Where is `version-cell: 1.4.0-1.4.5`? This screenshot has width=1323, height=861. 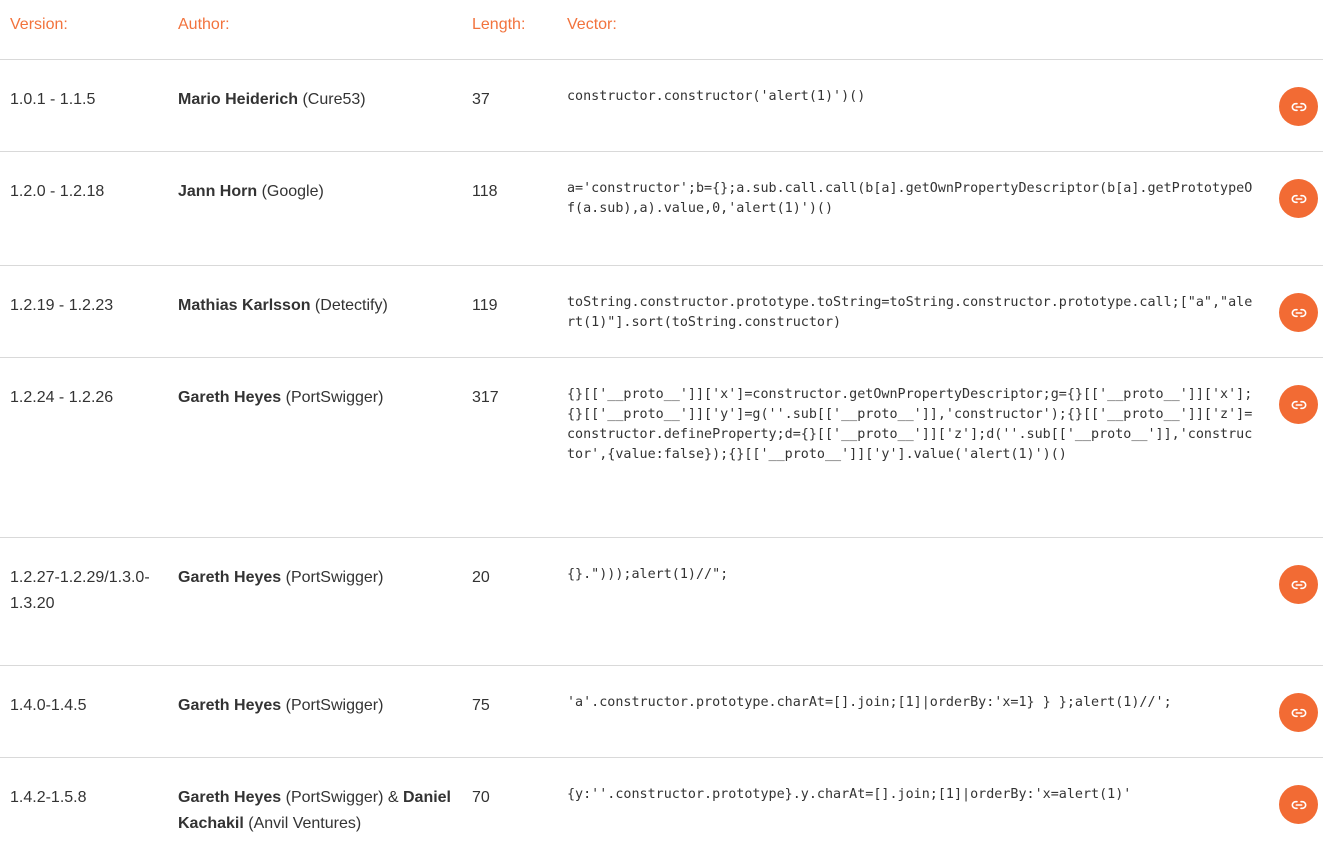 version-cell: 1.4.0-1.4.5 is located at coordinates (48, 705).